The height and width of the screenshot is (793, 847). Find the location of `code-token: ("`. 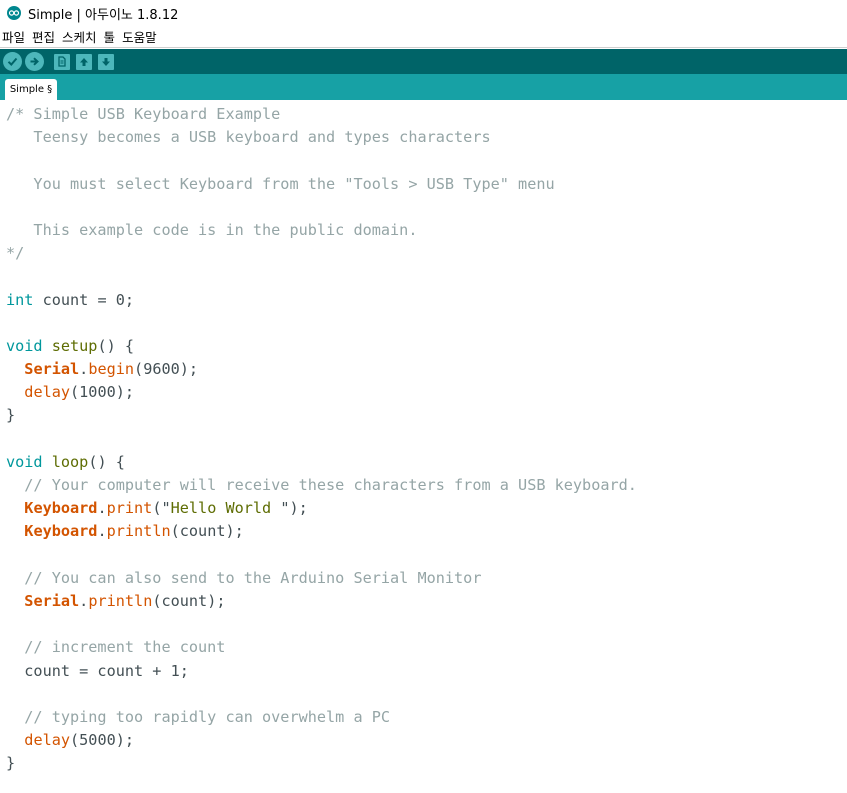

code-token: (" is located at coordinates (161, 508).